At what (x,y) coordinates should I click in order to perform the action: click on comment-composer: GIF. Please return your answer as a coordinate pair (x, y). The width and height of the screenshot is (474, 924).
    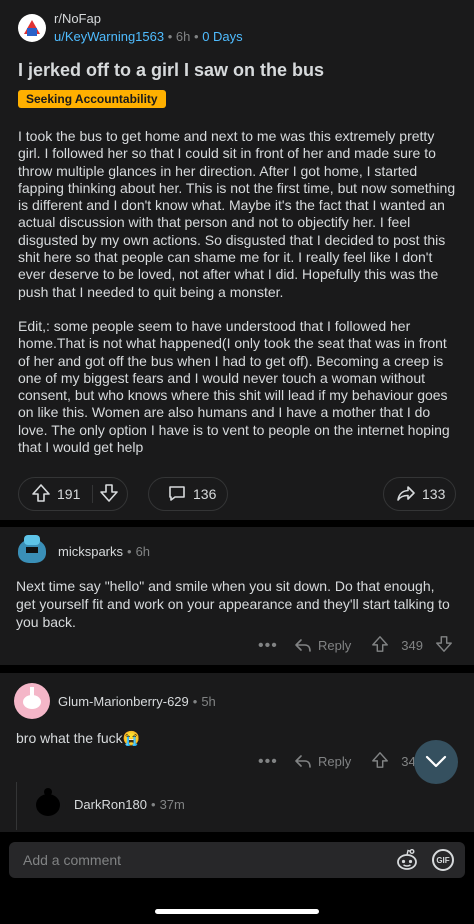
    Looking at the image, I should click on (237, 860).